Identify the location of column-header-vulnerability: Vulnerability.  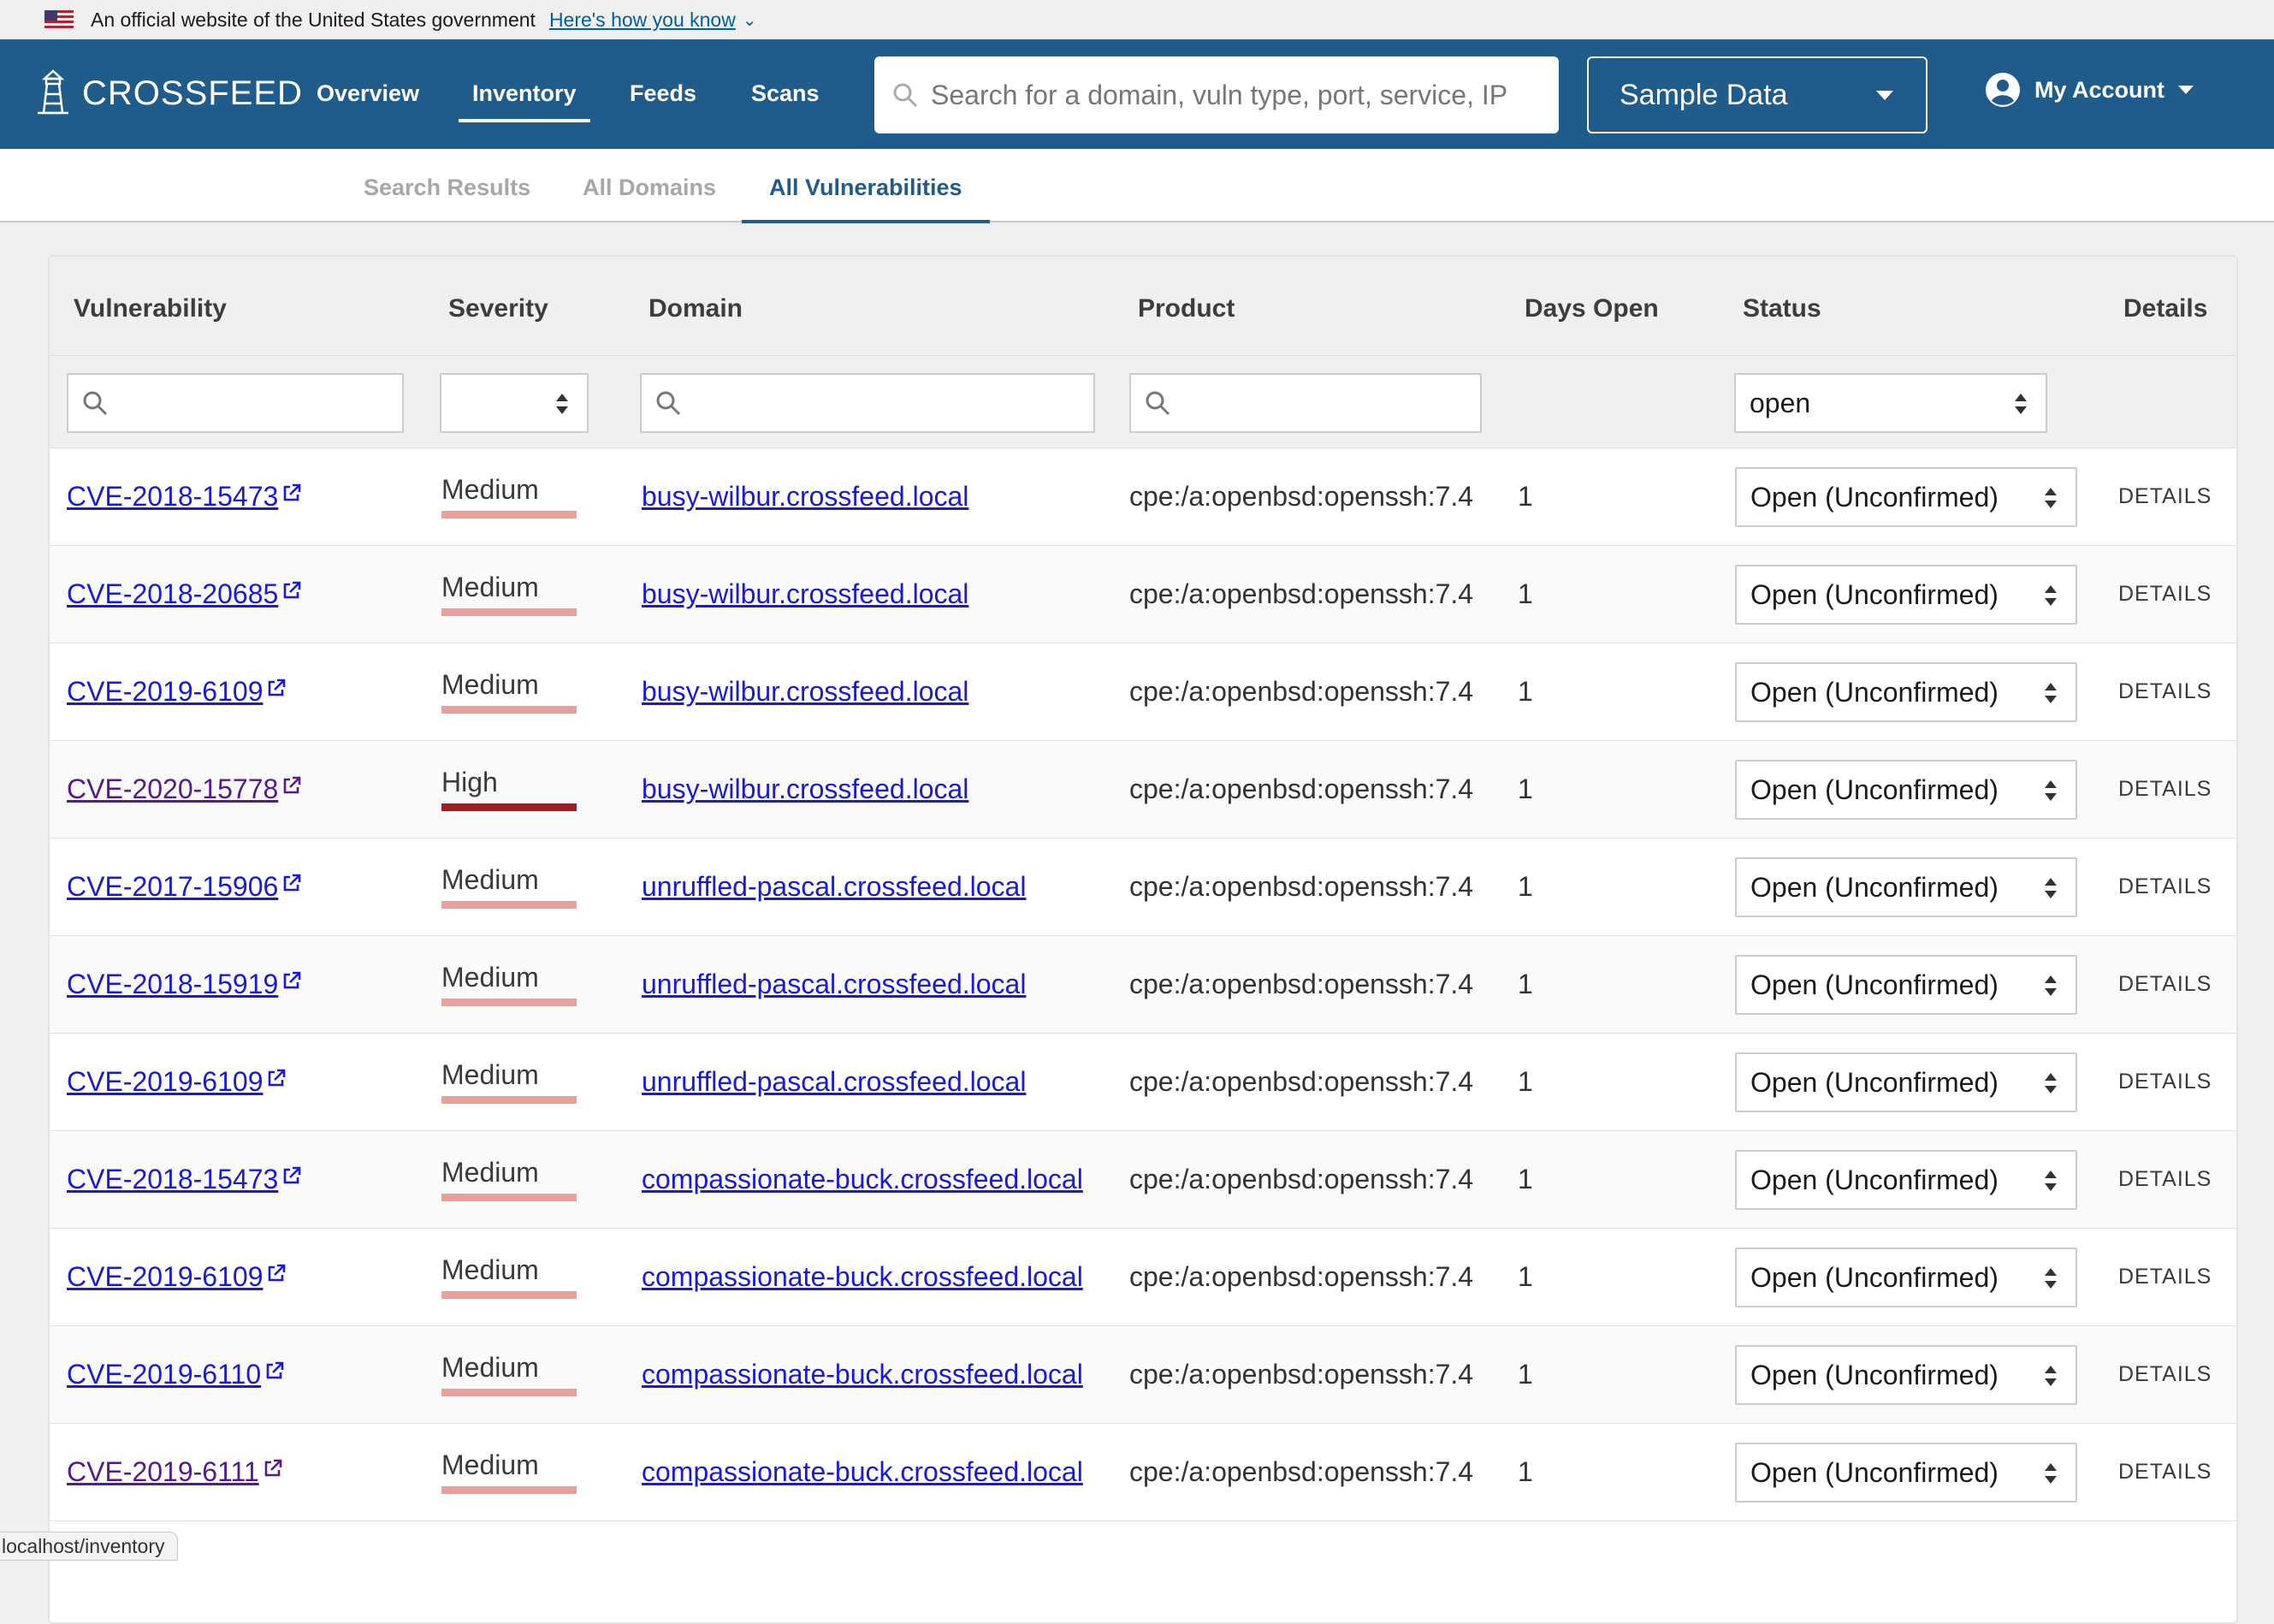
(150, 308).